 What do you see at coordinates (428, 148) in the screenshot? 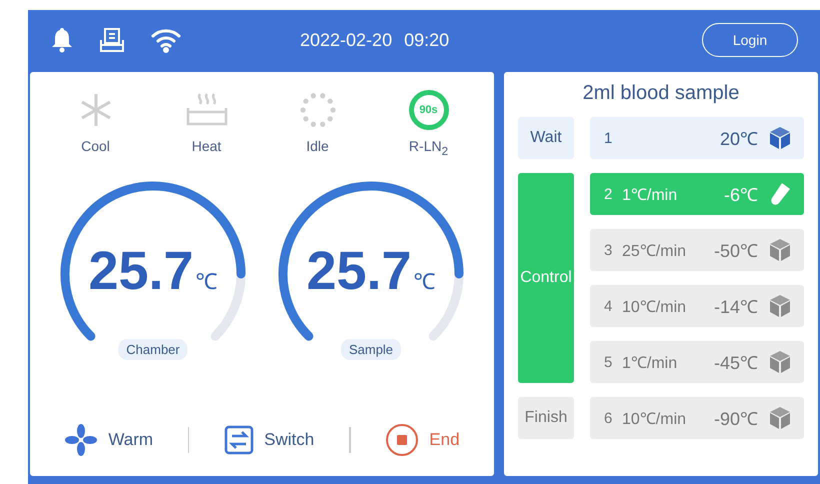
I see `mode-label: R-LN$_{2}$` at bounding box center [428, 148].